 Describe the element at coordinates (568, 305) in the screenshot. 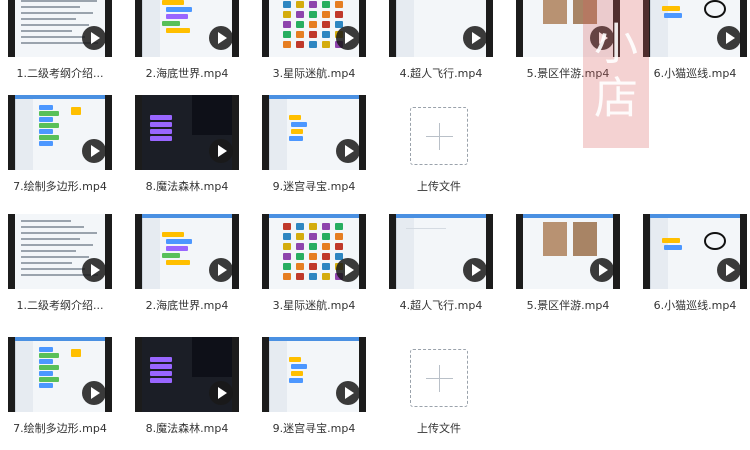

I see `file-name: 5.景区伴游.mp4` at that location.